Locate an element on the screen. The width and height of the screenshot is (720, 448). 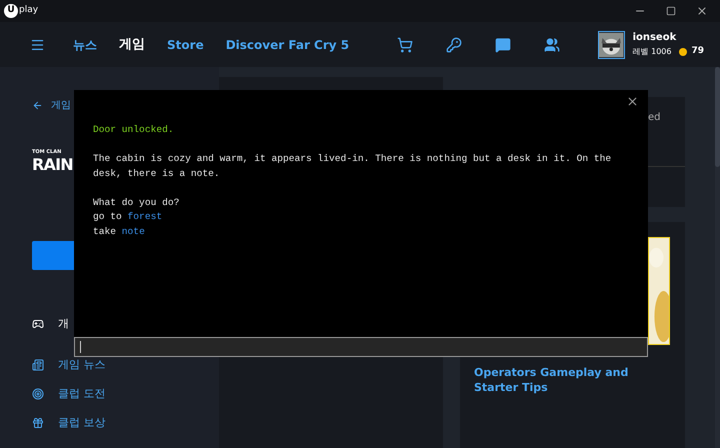
article-title: Operators Gameplay and Starter Tips is located at coordinates (574, 380).